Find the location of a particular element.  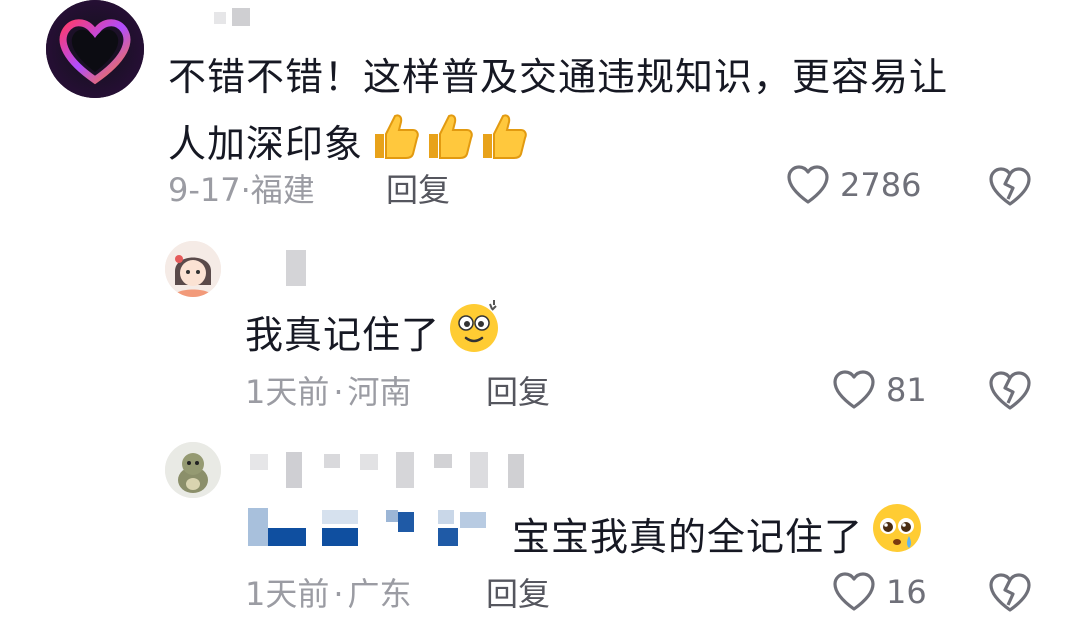

pleading-face-icon is located at coordinates (897, 537).